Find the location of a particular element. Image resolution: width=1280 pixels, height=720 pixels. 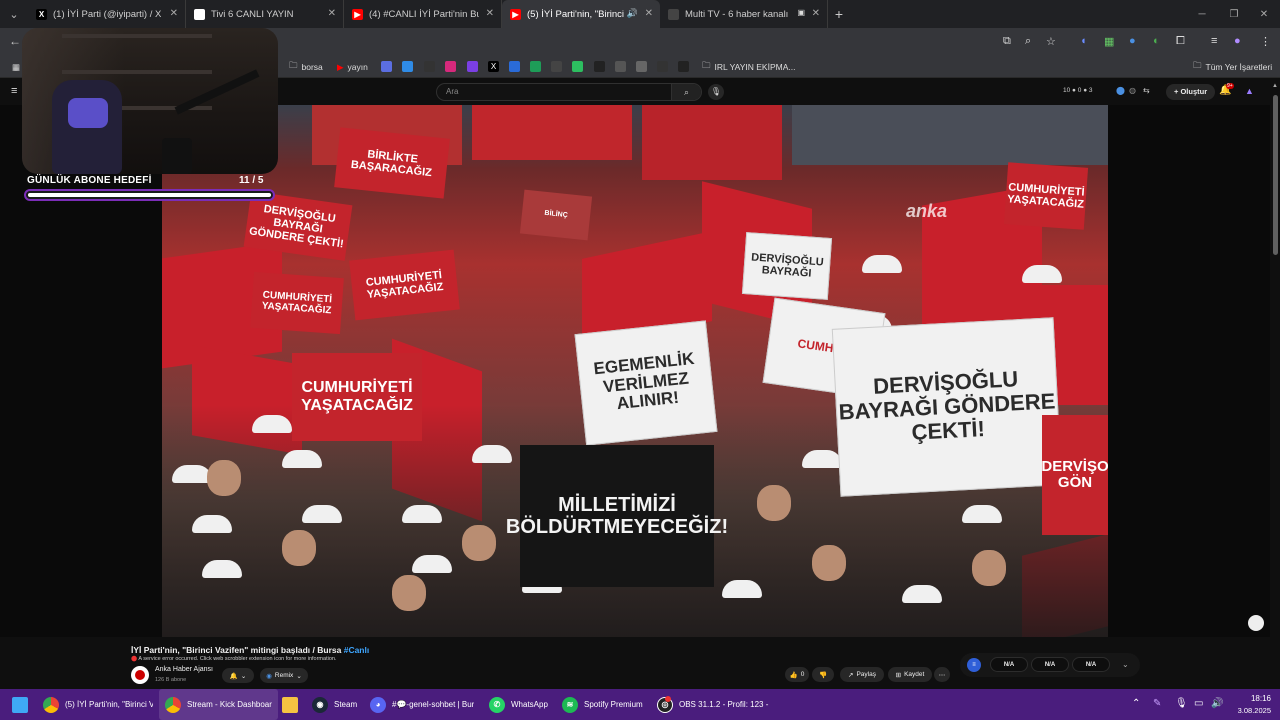

speaker-icon: 🔊 is located at coordinates (632, 13).